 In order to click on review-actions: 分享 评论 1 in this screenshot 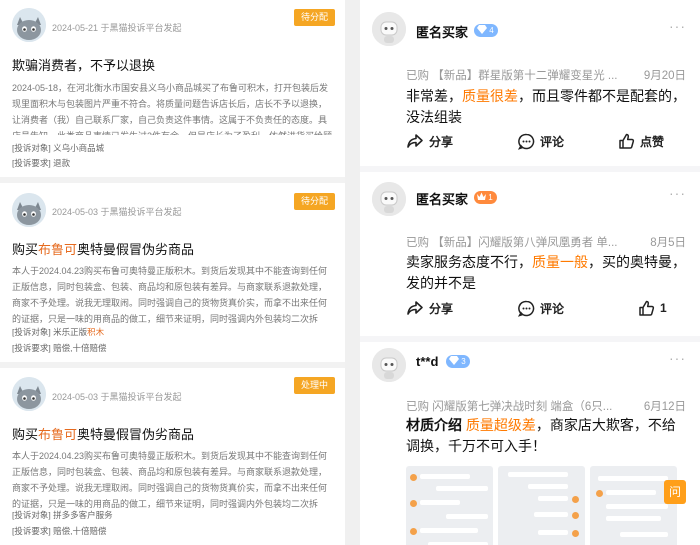, I will do `click(546, 308)`.